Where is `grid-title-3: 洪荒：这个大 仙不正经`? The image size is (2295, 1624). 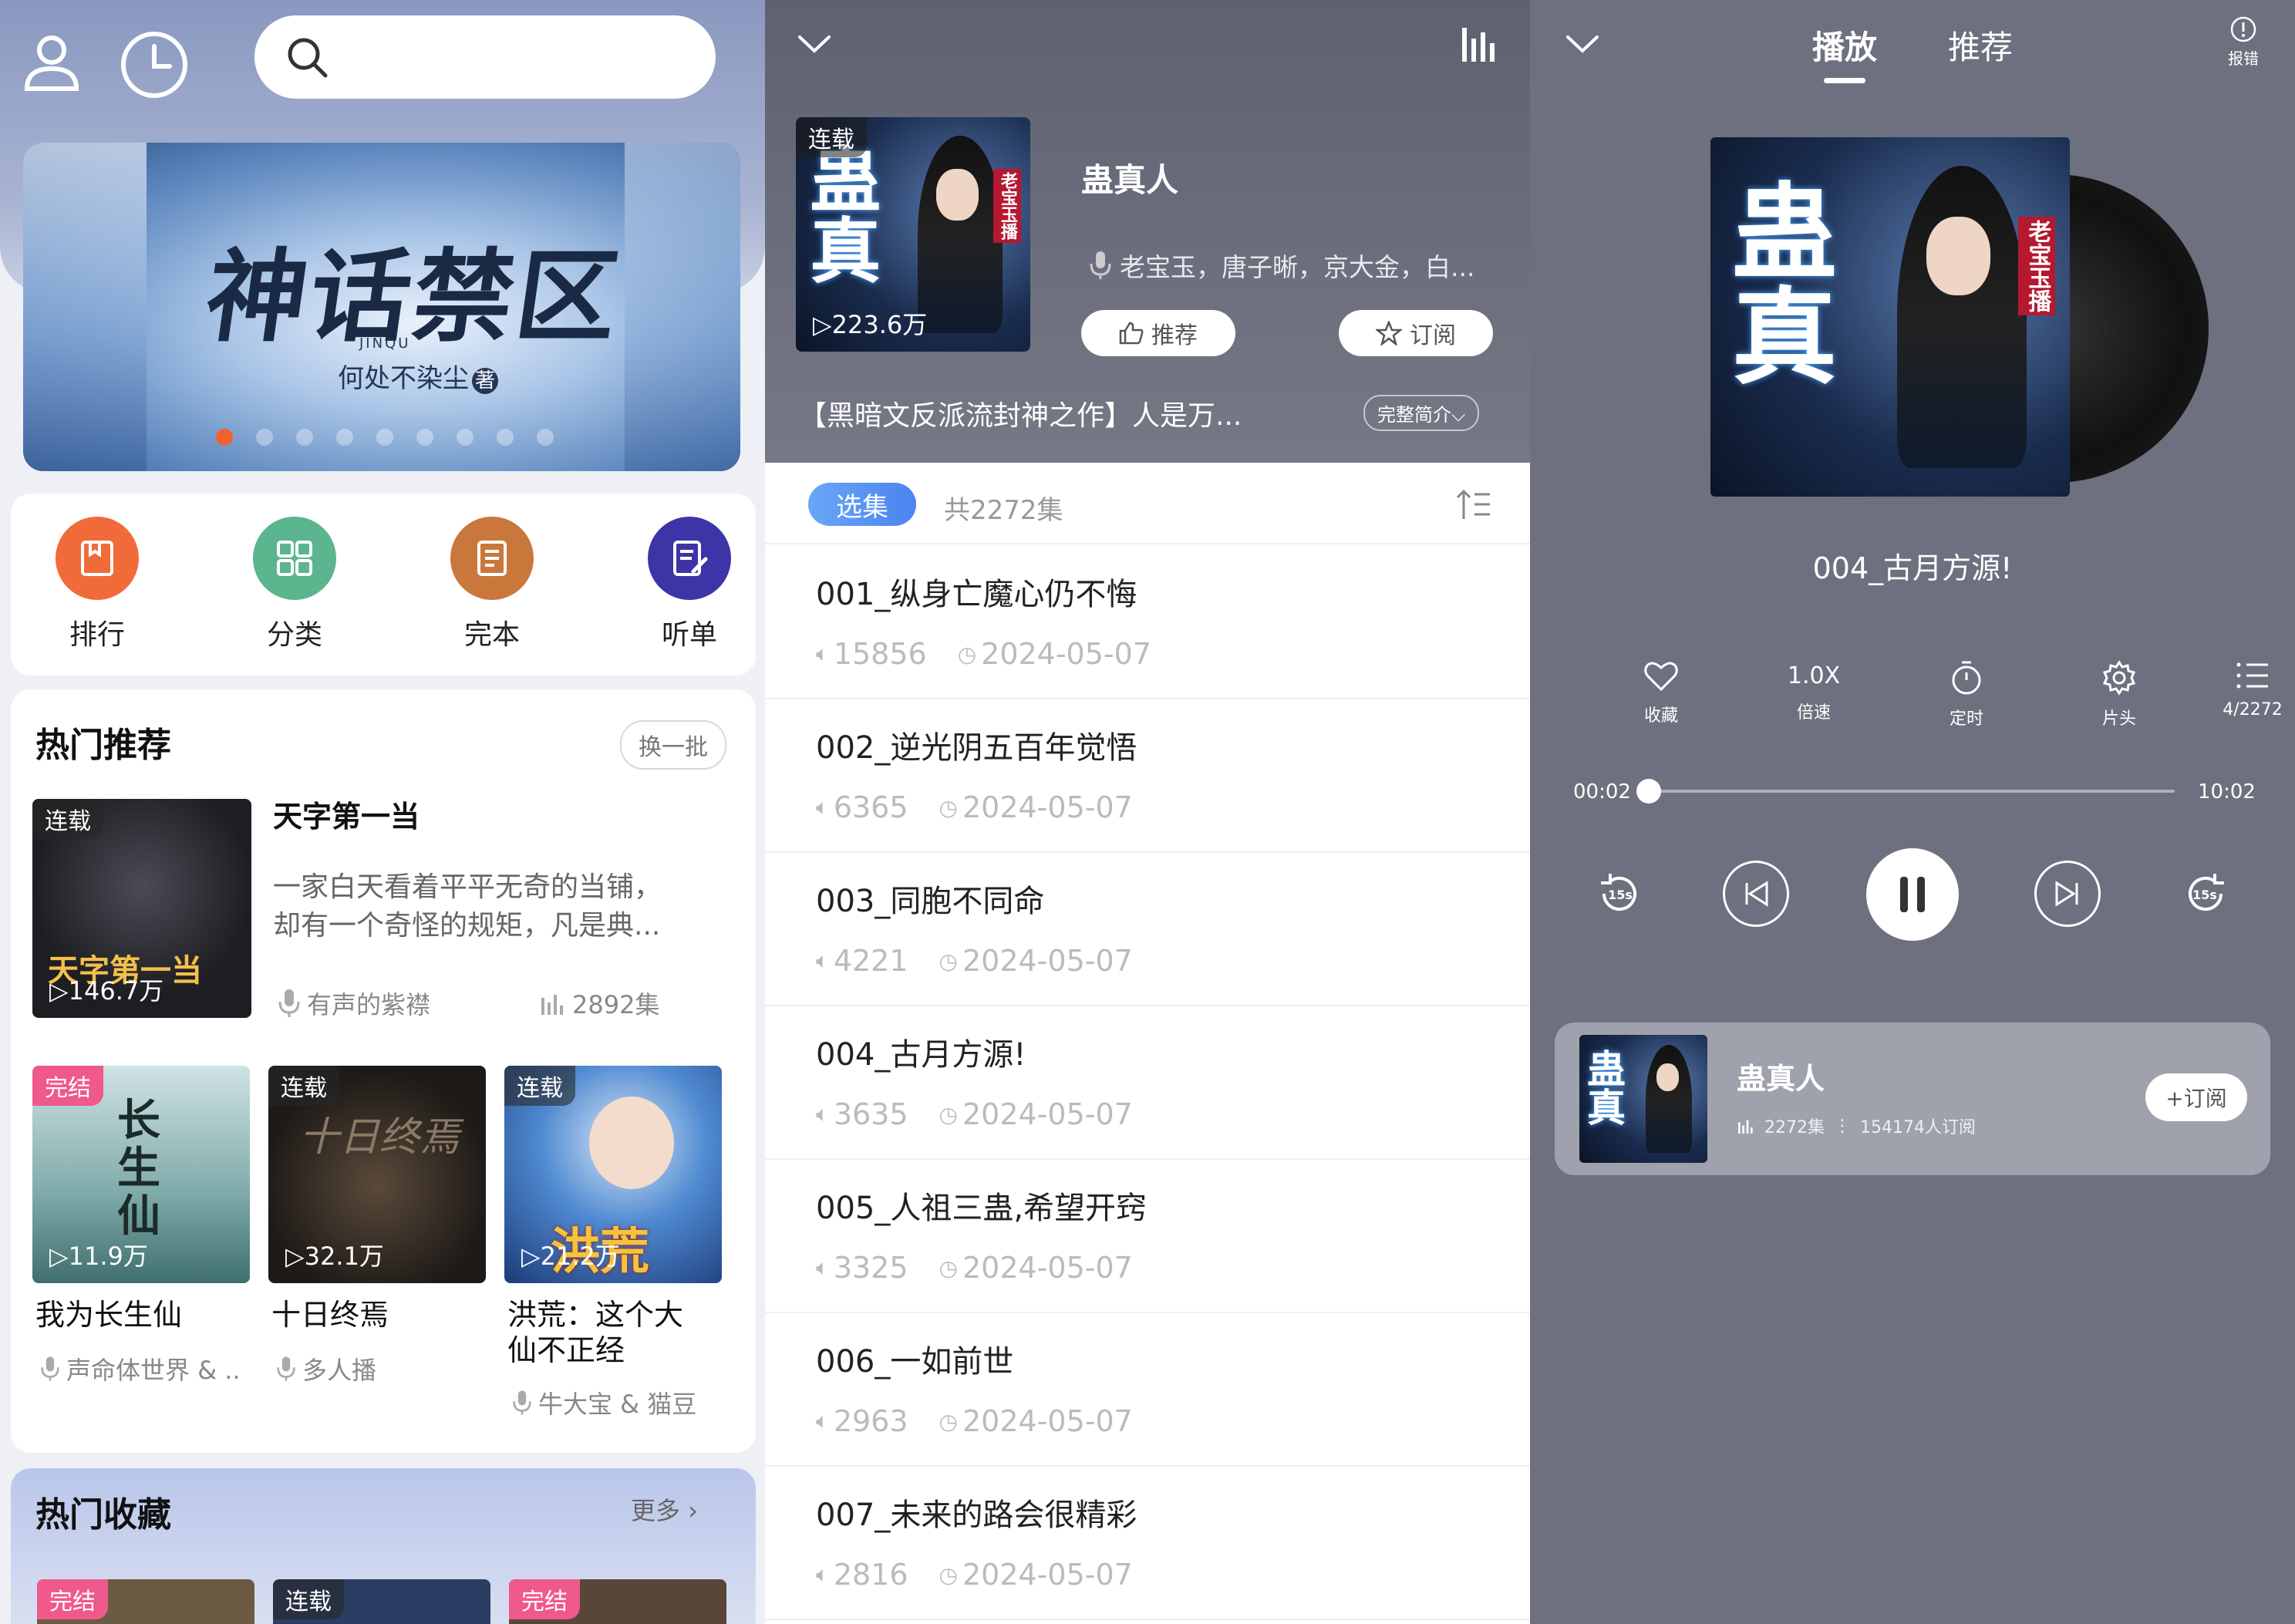
grid-title-3: 洪荒：这个大 仙不正经 is located at coordinates (595, 1332).